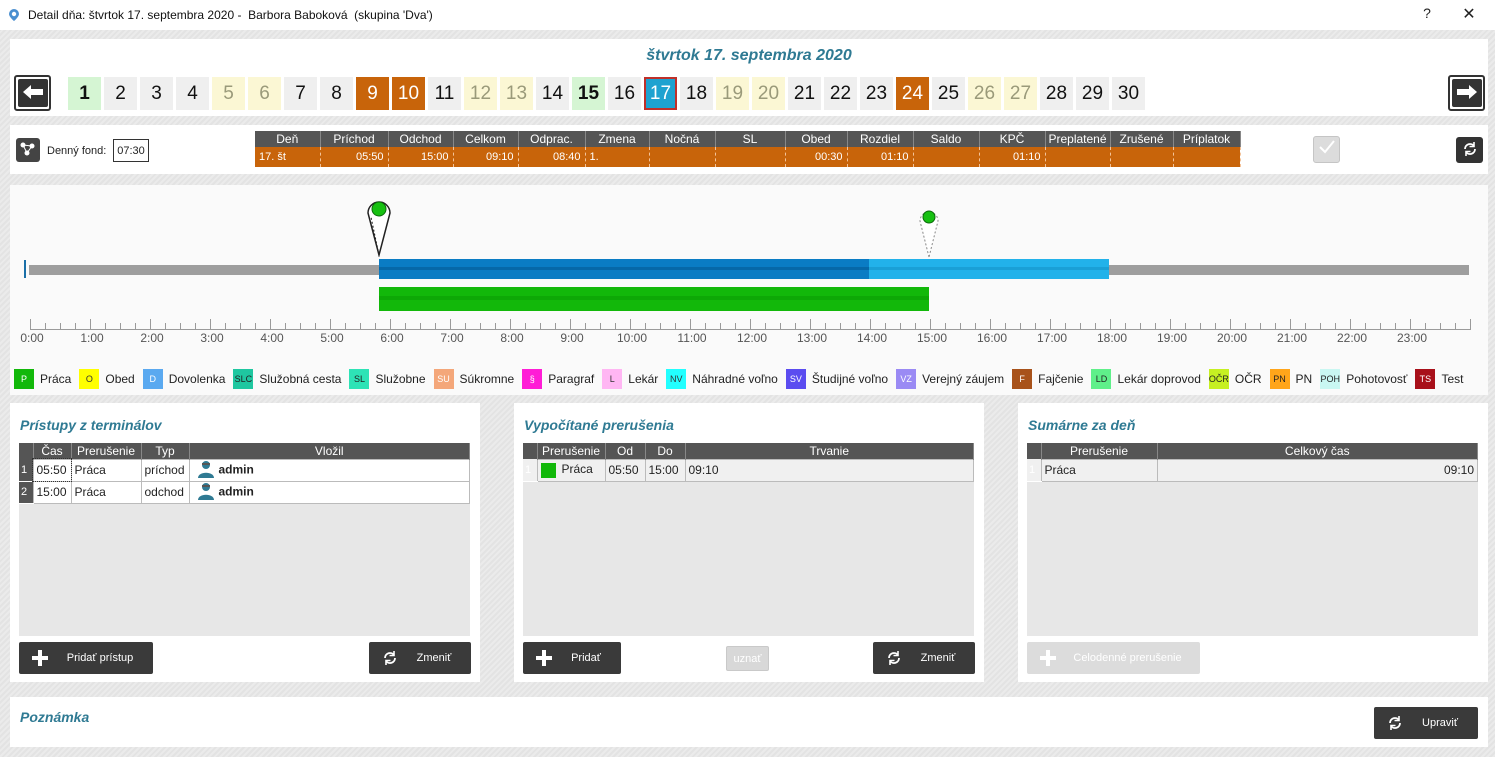 The image size is (1495, 757). I want to click on day-2: 2, so click(120, 93).